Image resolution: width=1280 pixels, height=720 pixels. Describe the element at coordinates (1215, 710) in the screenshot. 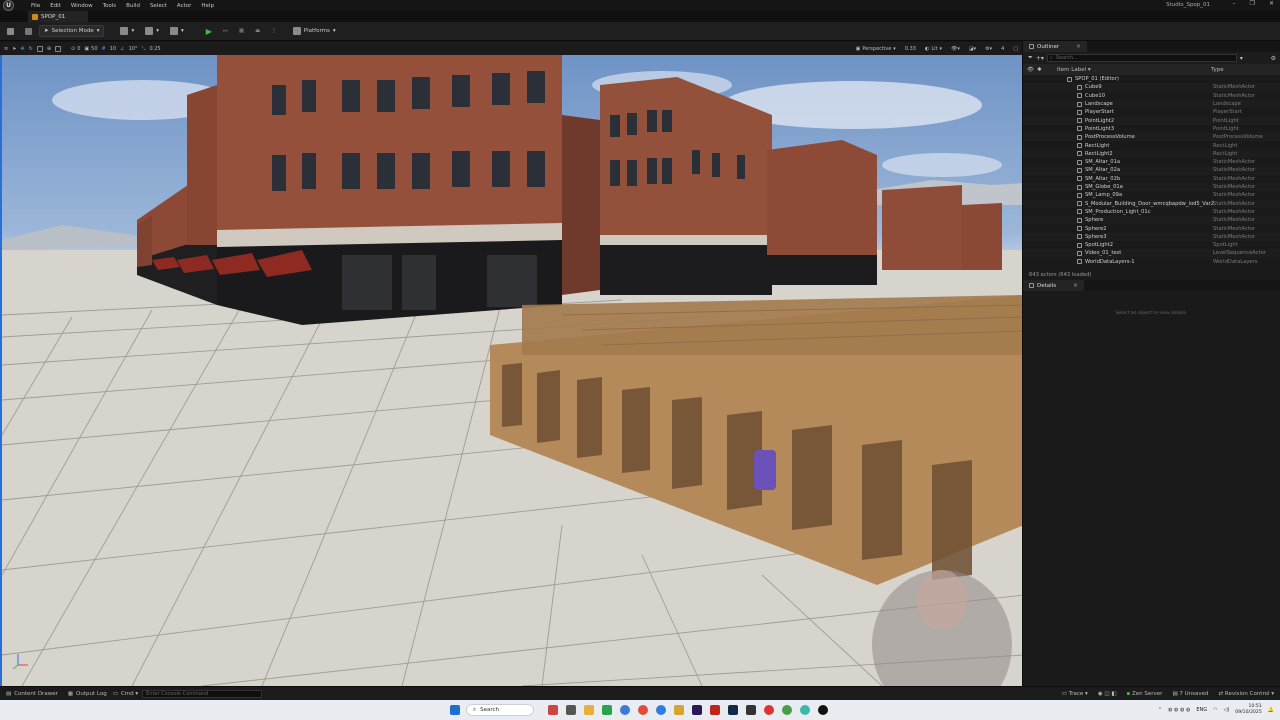

I see `network-icon: ◠` at that location.